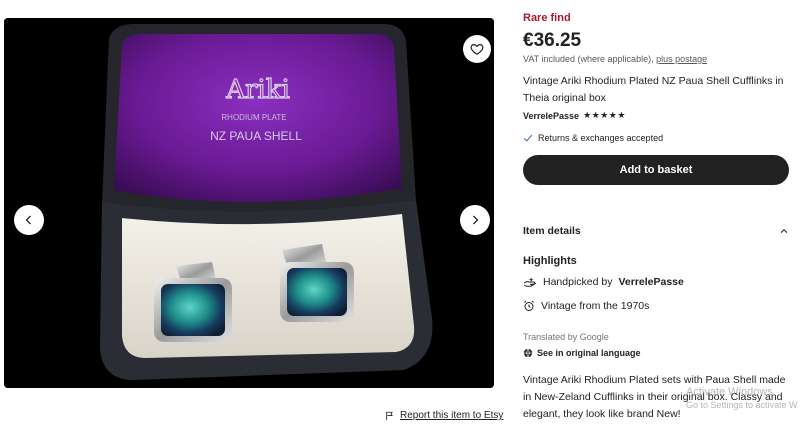  I want to click on heart-icon, so click(477, 49).